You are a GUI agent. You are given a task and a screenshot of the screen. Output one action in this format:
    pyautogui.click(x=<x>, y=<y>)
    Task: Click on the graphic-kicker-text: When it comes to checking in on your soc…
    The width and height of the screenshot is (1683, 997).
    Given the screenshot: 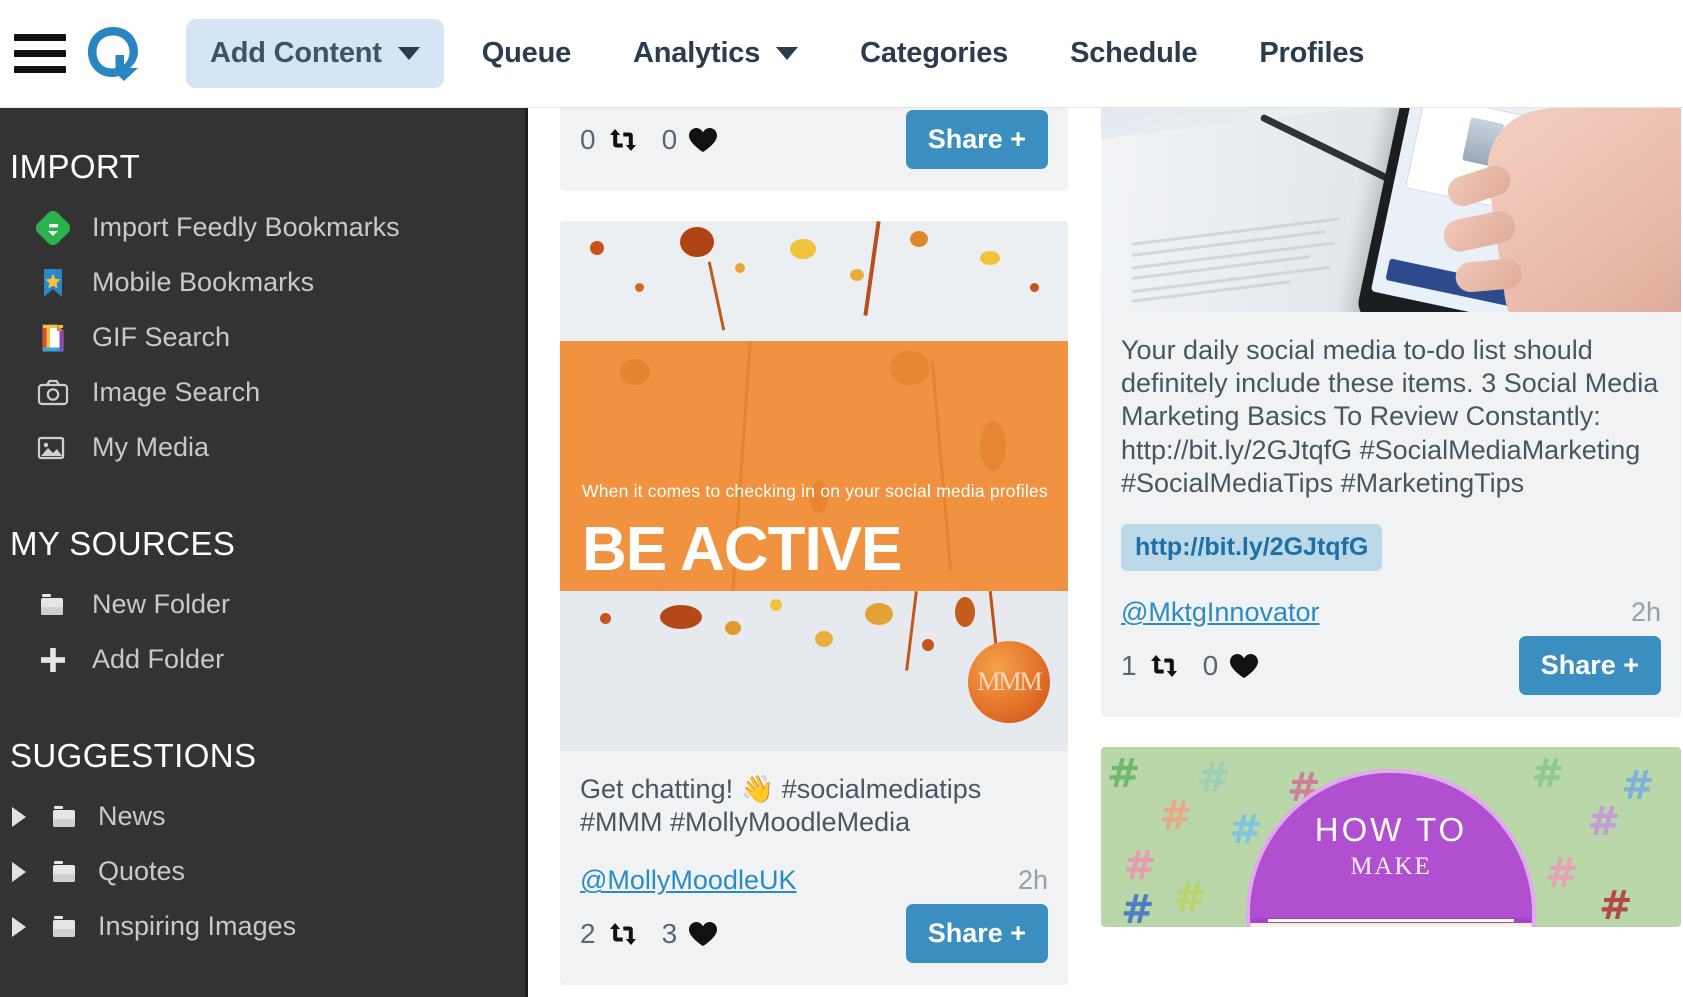 What is the action you would take?
    pyautogui.click(x=815, y=491)
    